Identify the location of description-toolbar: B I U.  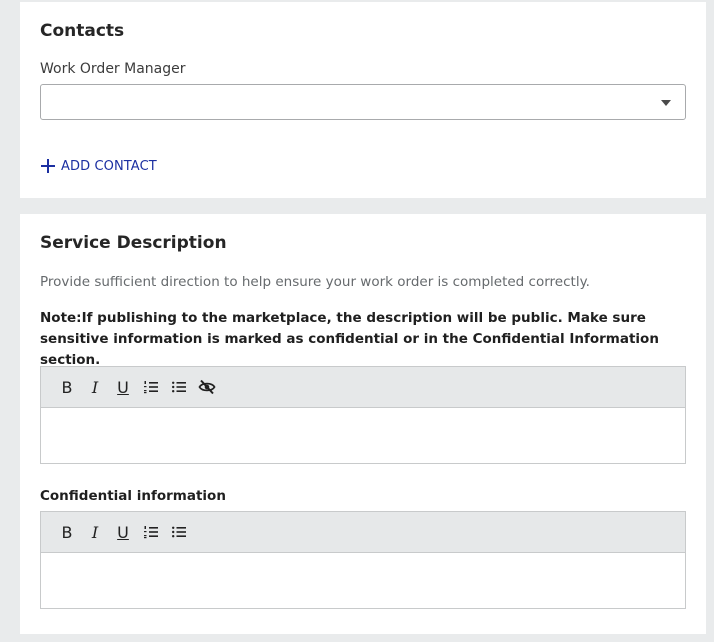
(363, 387).